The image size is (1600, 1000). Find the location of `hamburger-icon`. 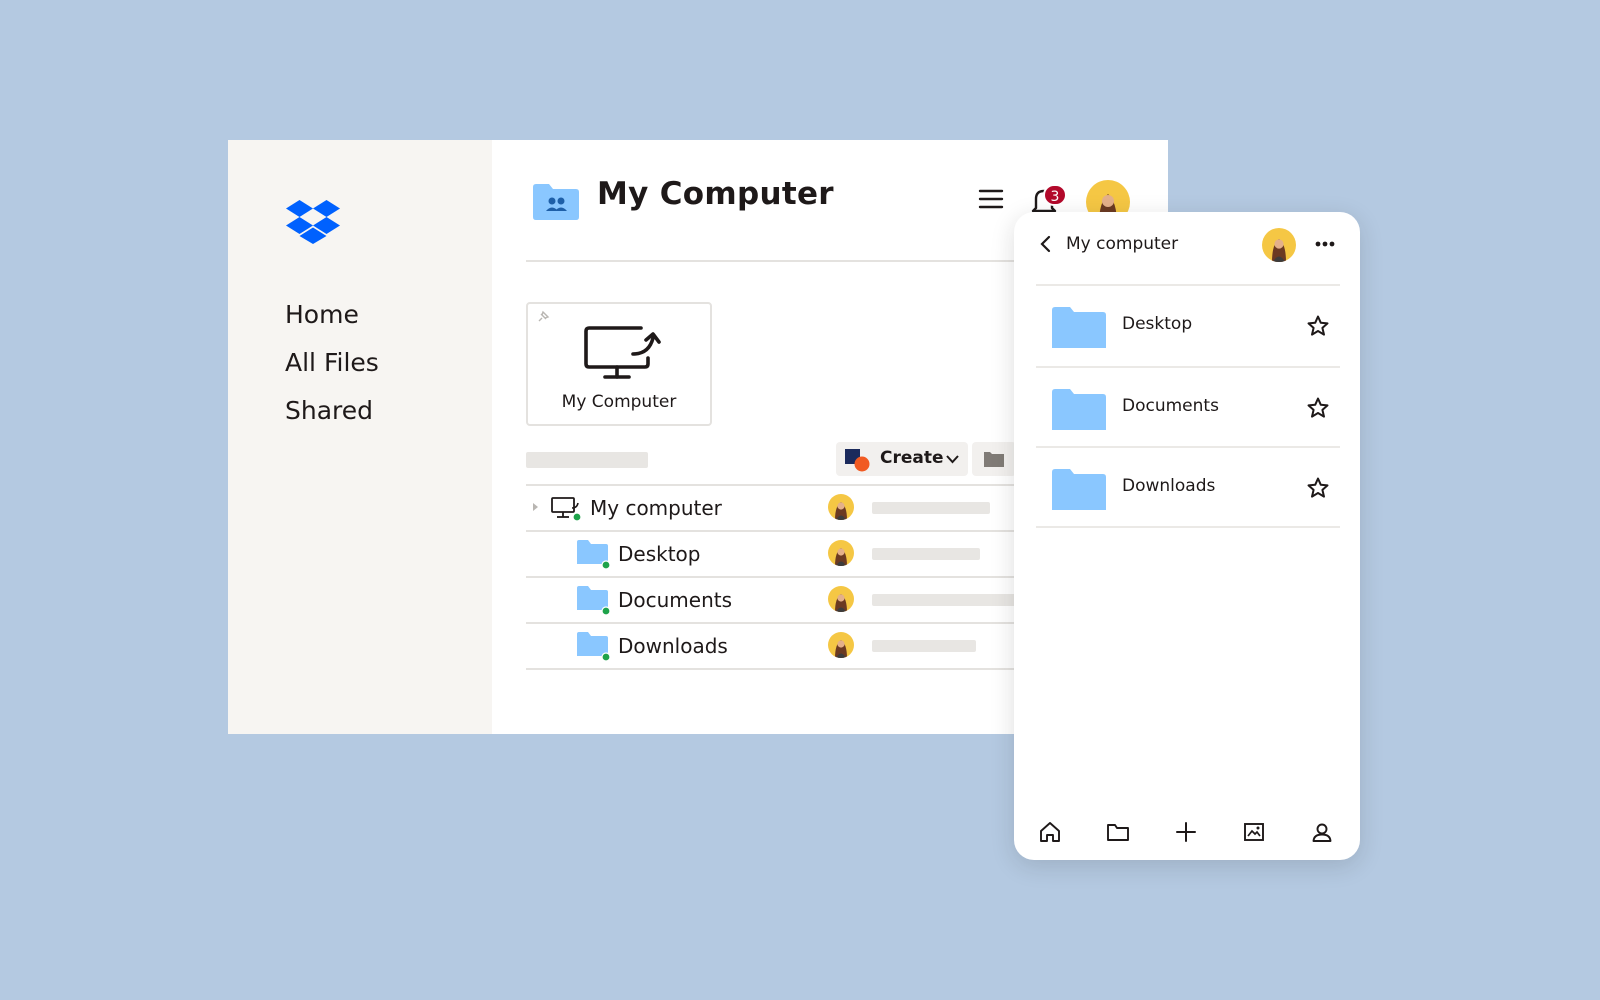

hamburger-icon is located at coordinates (991, 199).